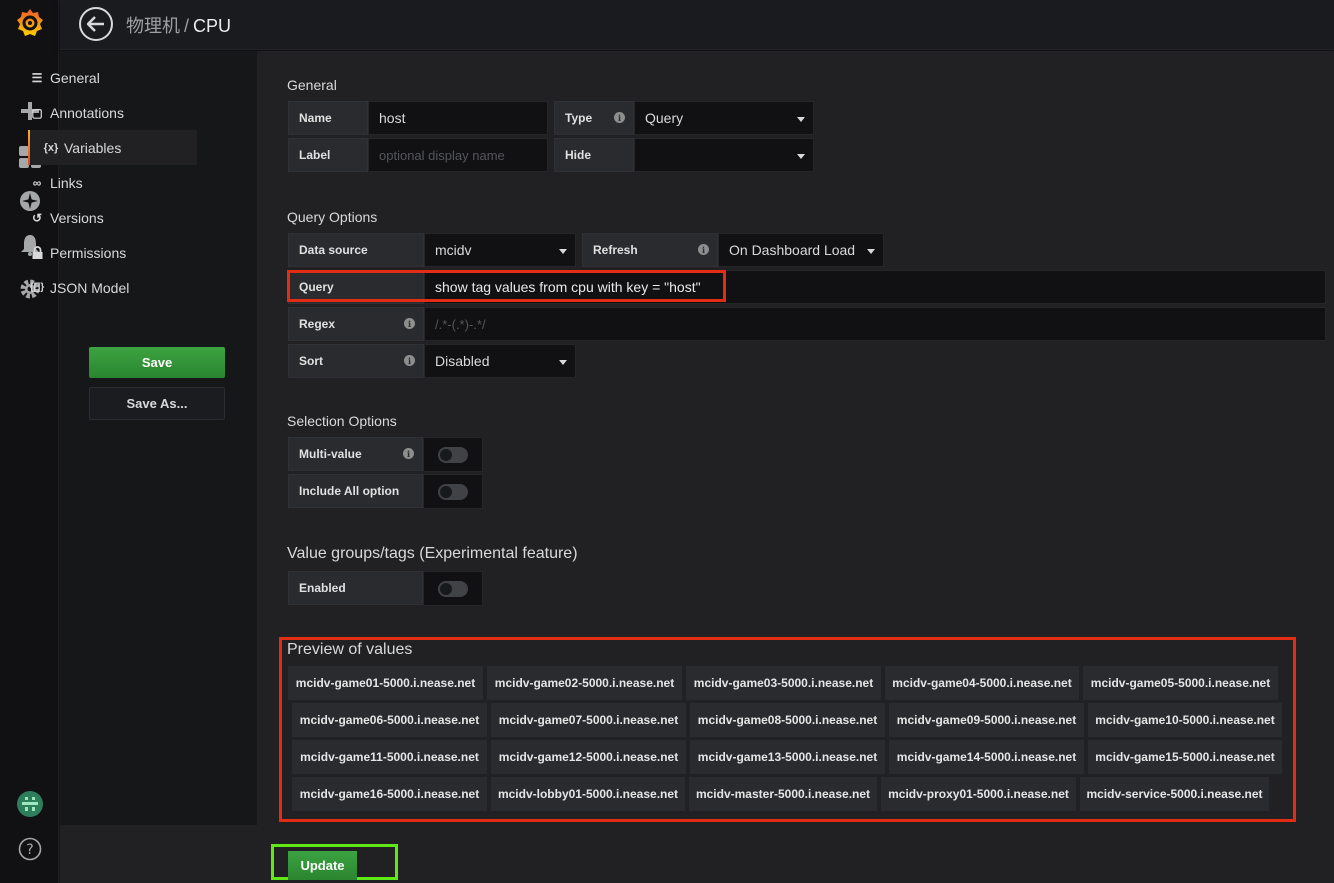 The image size is (1334, 883). I want to click on sidebar-item-label: General, so click(75, 77).